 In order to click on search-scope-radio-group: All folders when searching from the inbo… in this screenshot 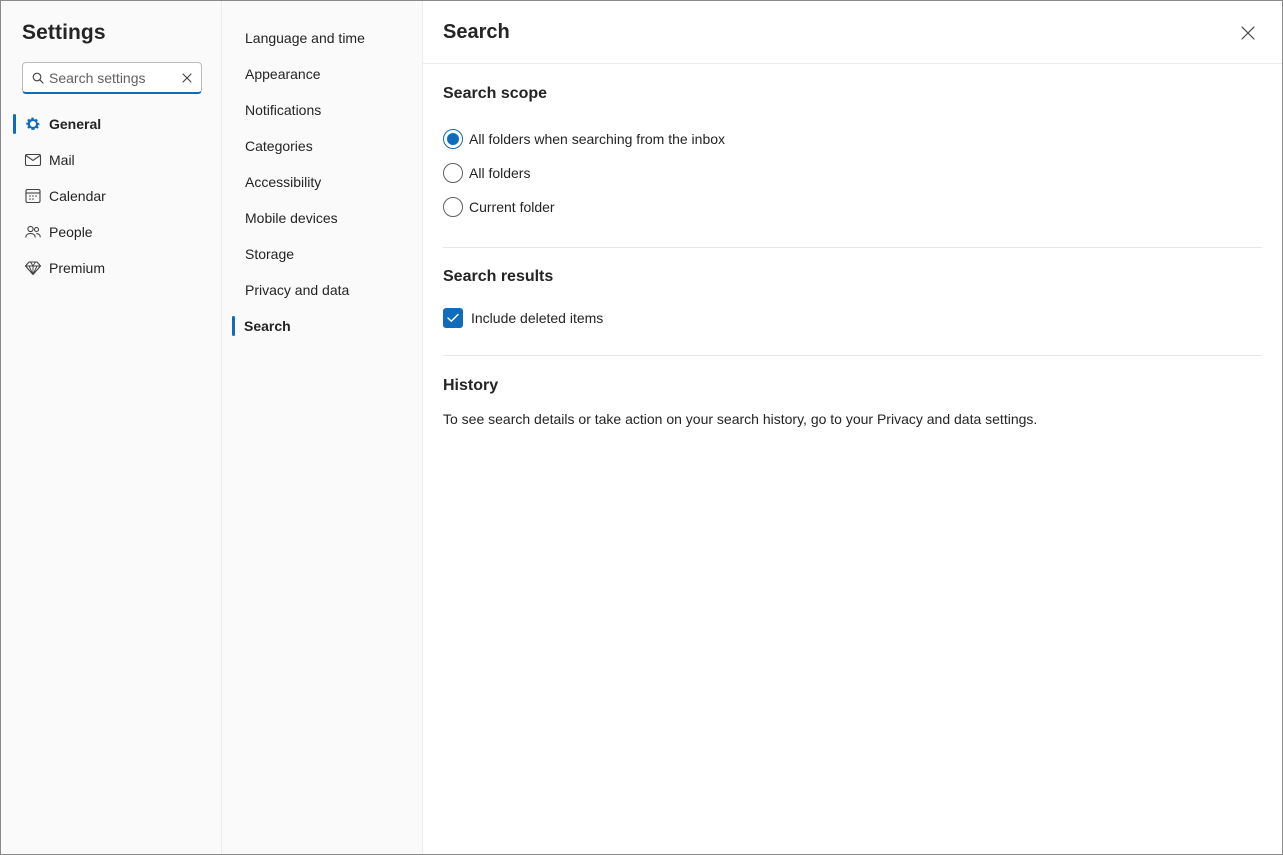, I will do `click(852, 173)`.